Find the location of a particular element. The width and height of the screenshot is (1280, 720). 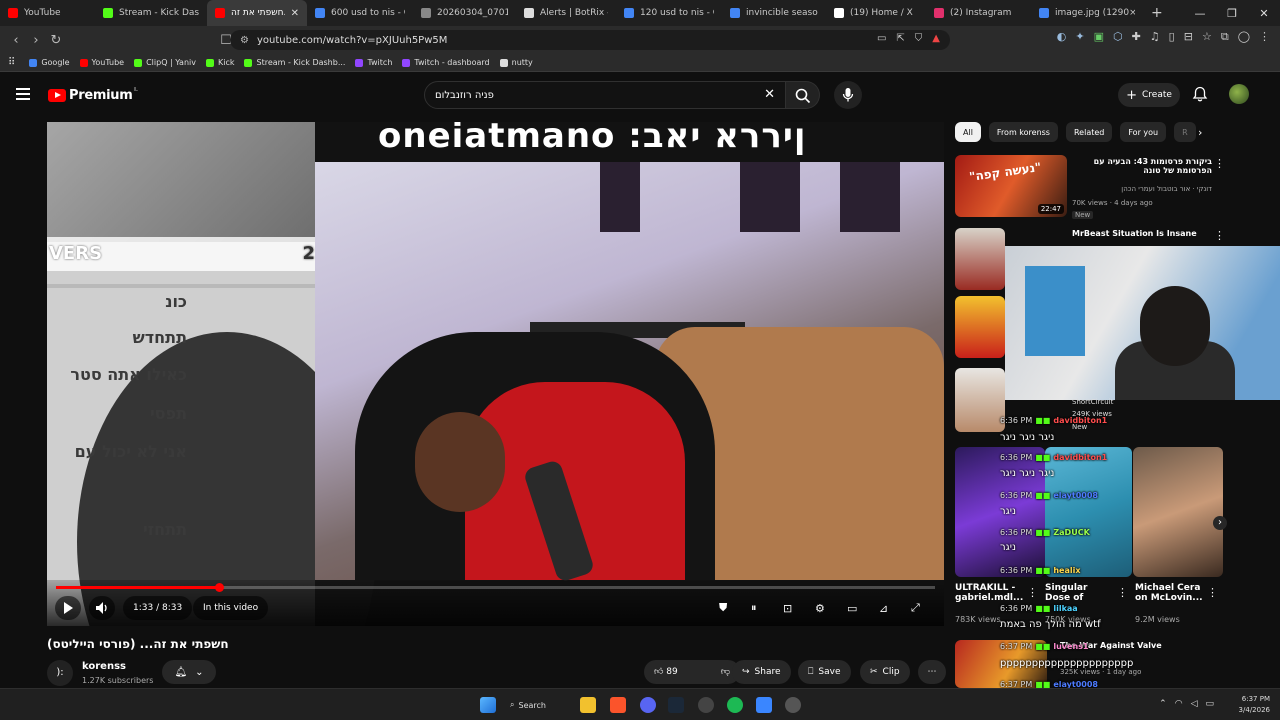

notifications-bell-icon is located at coordinates (1200, 94).